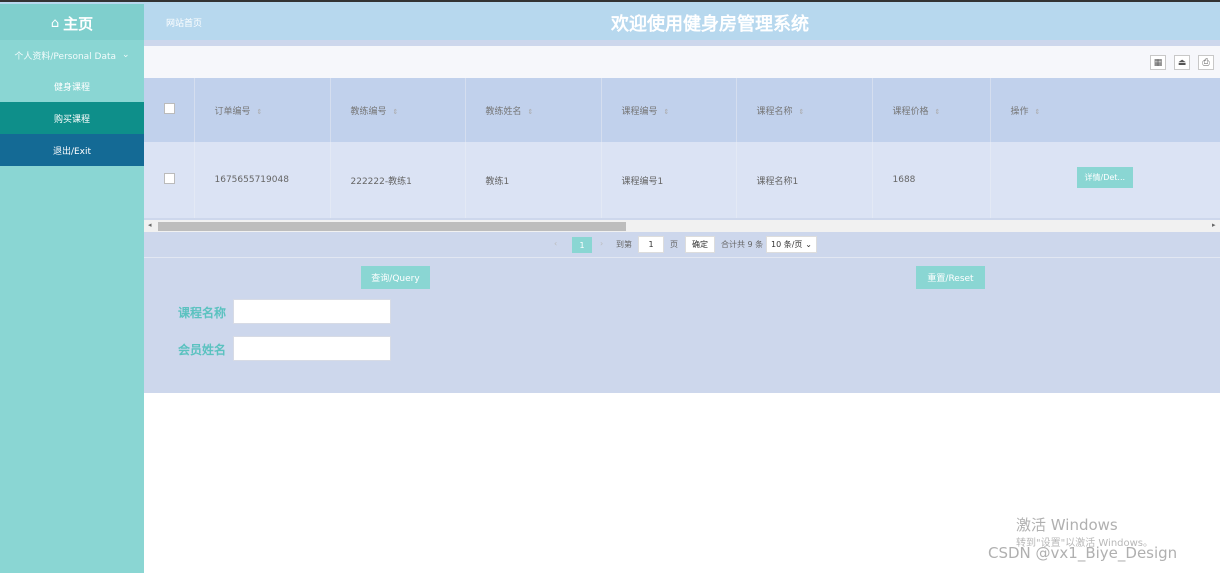 The height and width of the screenshot is (573, 1220). I want to click on row-checkbox, so click(169, 178).